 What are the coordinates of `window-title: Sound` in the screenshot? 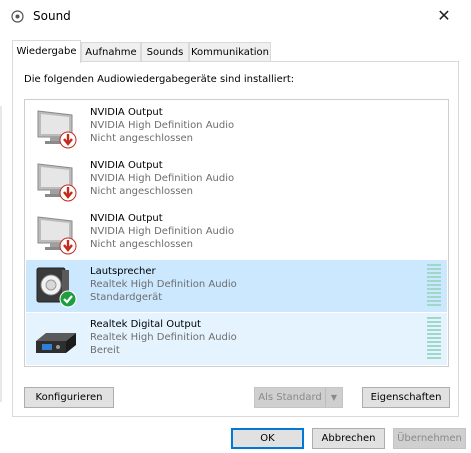 It's located at (52, 16).